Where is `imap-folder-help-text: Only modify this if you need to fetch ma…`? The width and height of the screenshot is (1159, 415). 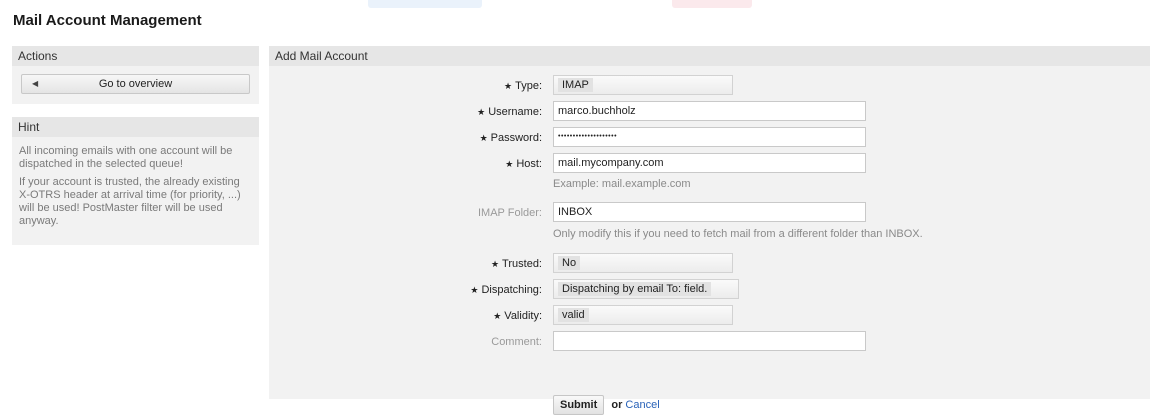 imap-folder-help-text: Only modify this if you need to fetch ma… is located at coordinates (738, 234).